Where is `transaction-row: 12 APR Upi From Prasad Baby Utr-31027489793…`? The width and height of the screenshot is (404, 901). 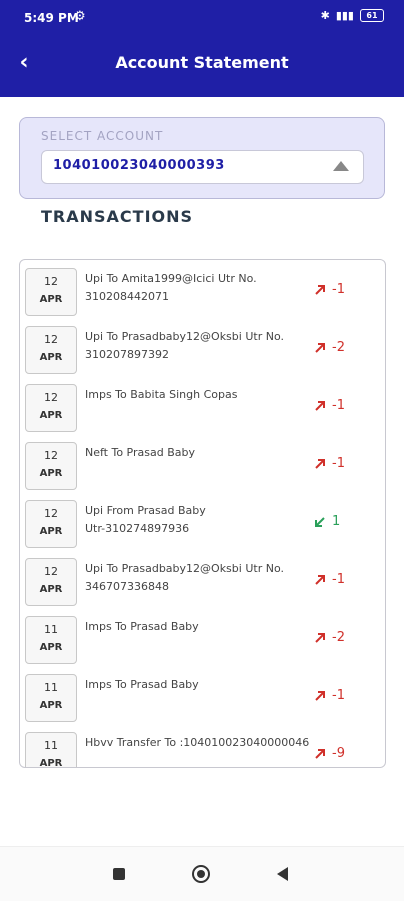
transaction-row: 12 APR Upi From Prasad Baby Utr-31027489793… is located at coordinates (202, 521).